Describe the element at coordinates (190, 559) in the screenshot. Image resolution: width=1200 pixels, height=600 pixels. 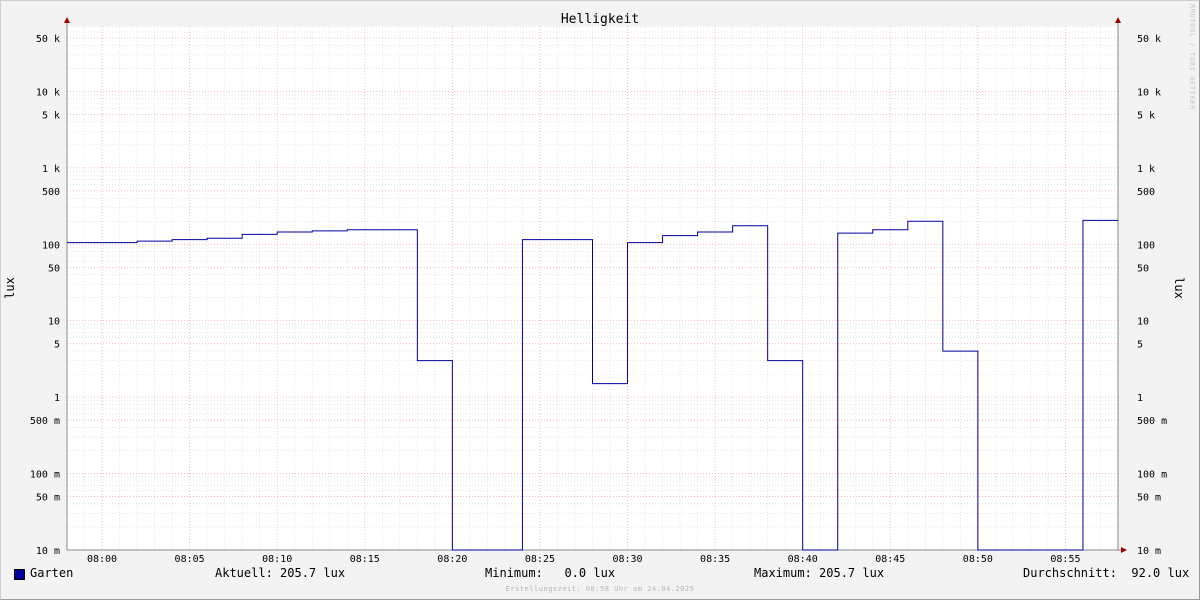
I see `x-tick-label: 08:05` at that location.